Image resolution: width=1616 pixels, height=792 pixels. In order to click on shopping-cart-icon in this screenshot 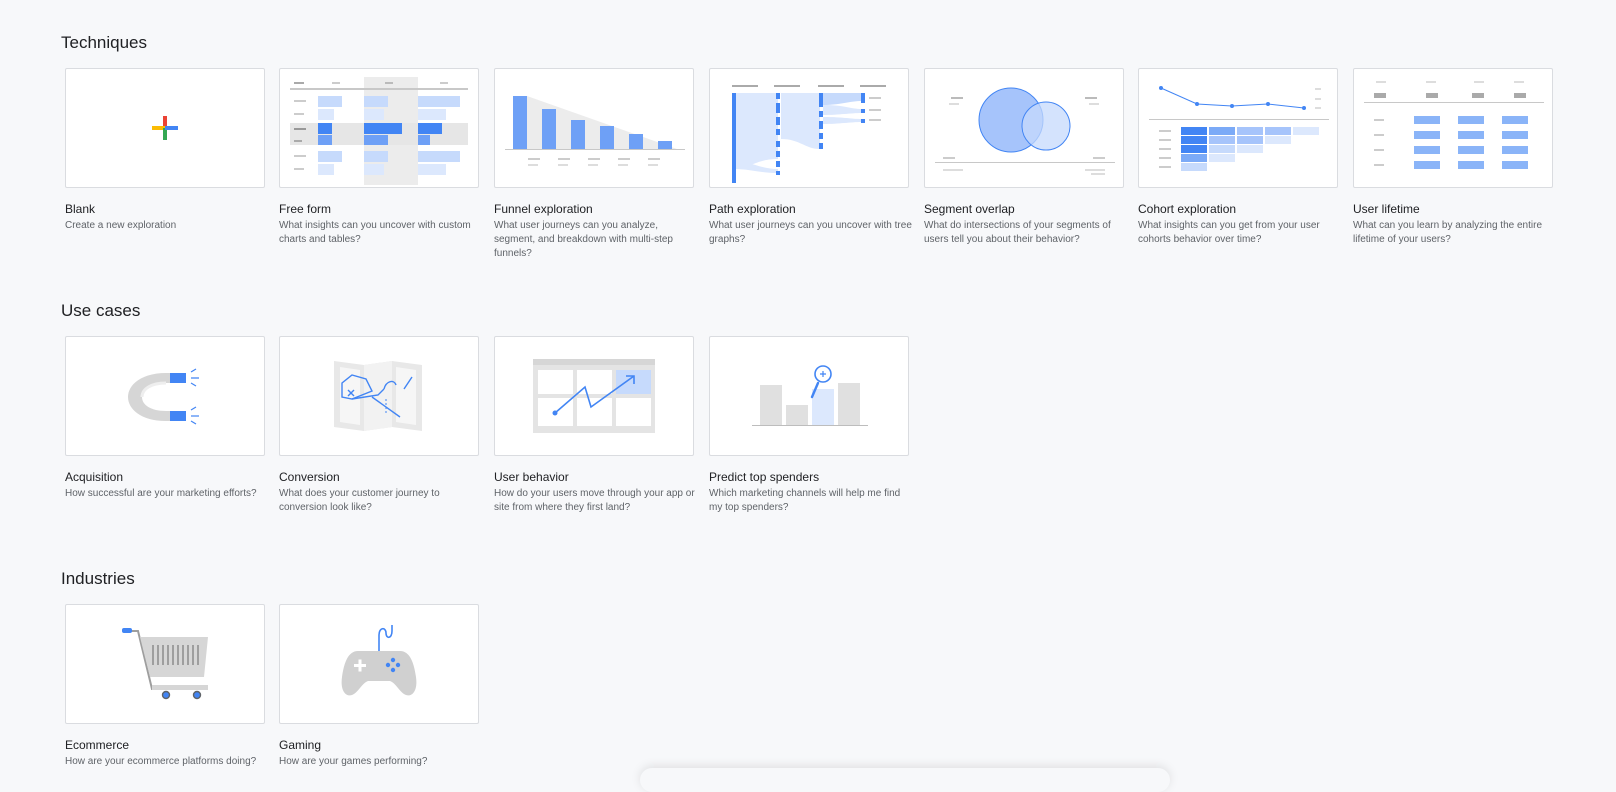, I will do `click(165, 664)`.